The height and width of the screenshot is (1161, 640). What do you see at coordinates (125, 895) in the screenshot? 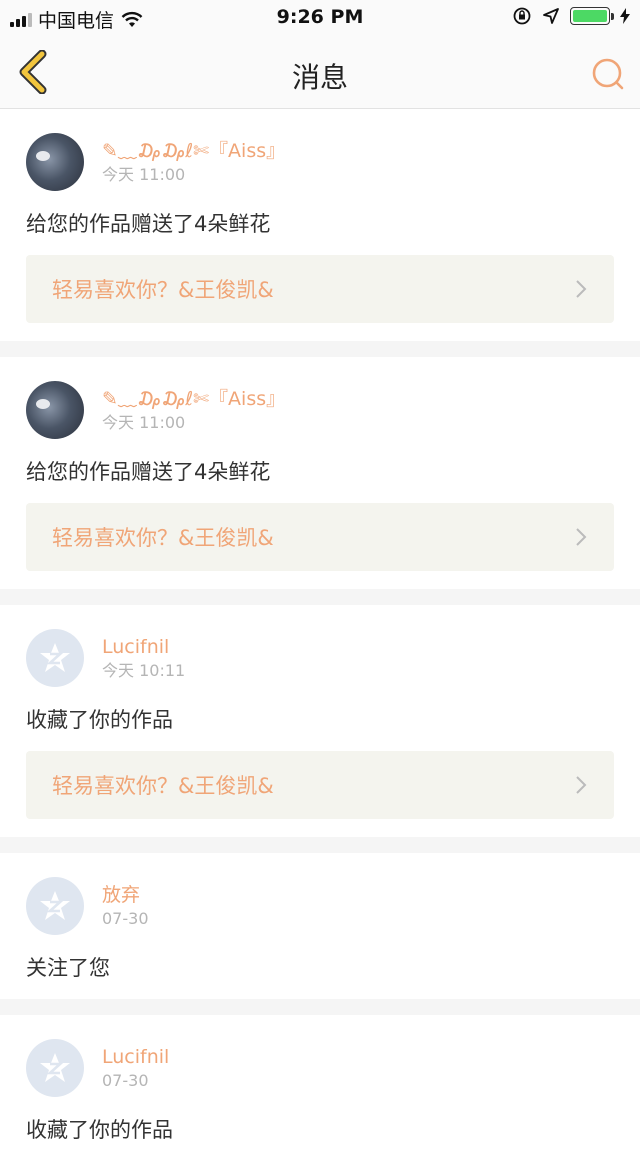
I see `username: 放弃` at bounding box center [125, 895].